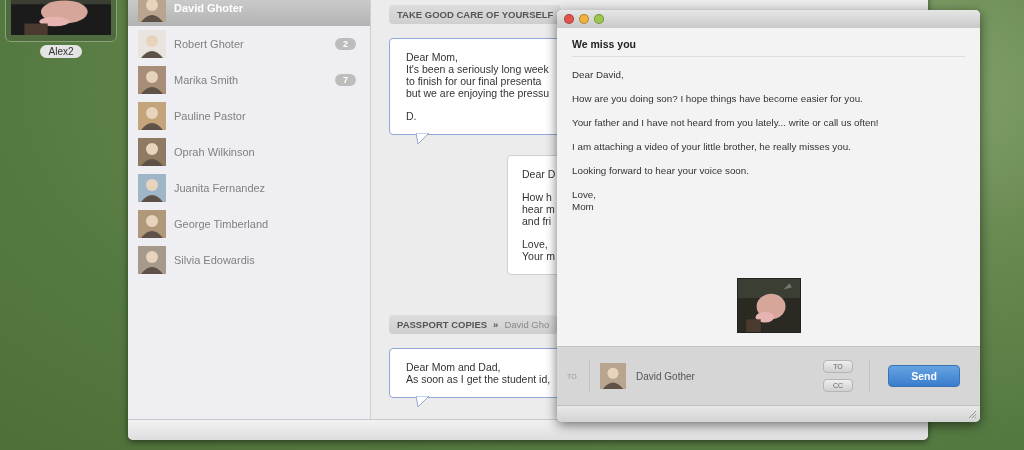 This screenshot has height=450, width=1024. Describe the element at coordinates (726, 123) in the screenshot. I see `message-text: Your father and I have not heard from you lately... write or call us often!` at that location.